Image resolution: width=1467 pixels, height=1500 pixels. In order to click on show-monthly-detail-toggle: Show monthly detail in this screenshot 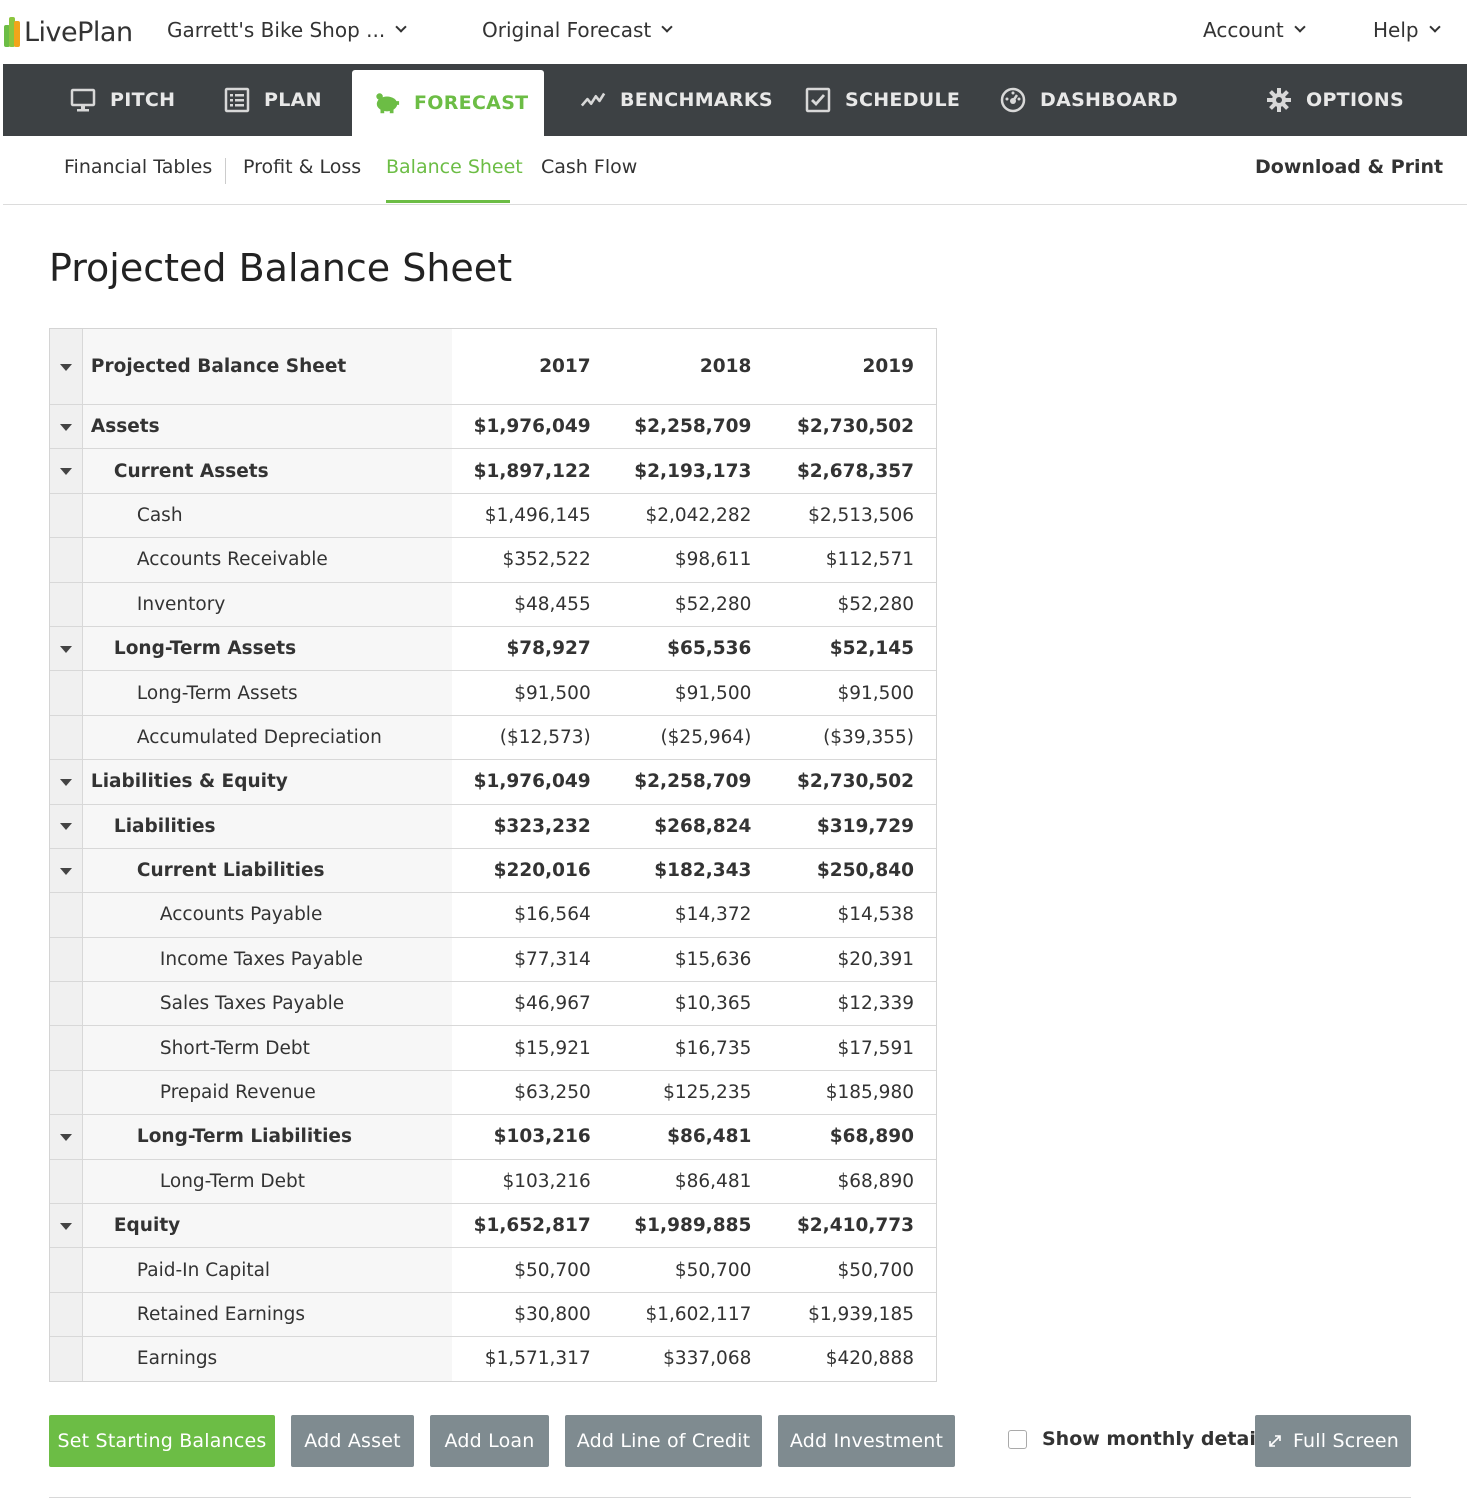, I will do `click(1135, 1439)`.